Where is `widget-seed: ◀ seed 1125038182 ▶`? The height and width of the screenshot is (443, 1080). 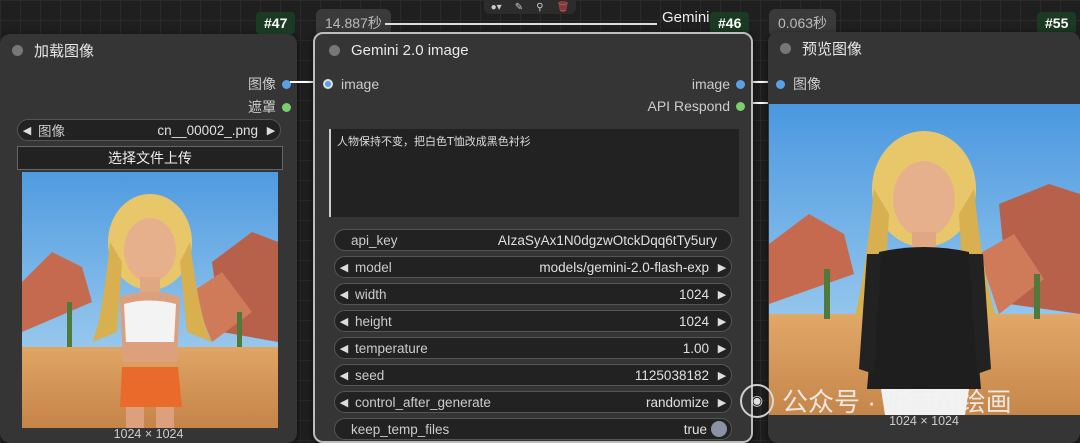
widget-seed: ◀ seed 1125038182 ▶ is located at coordinates (533, 375).